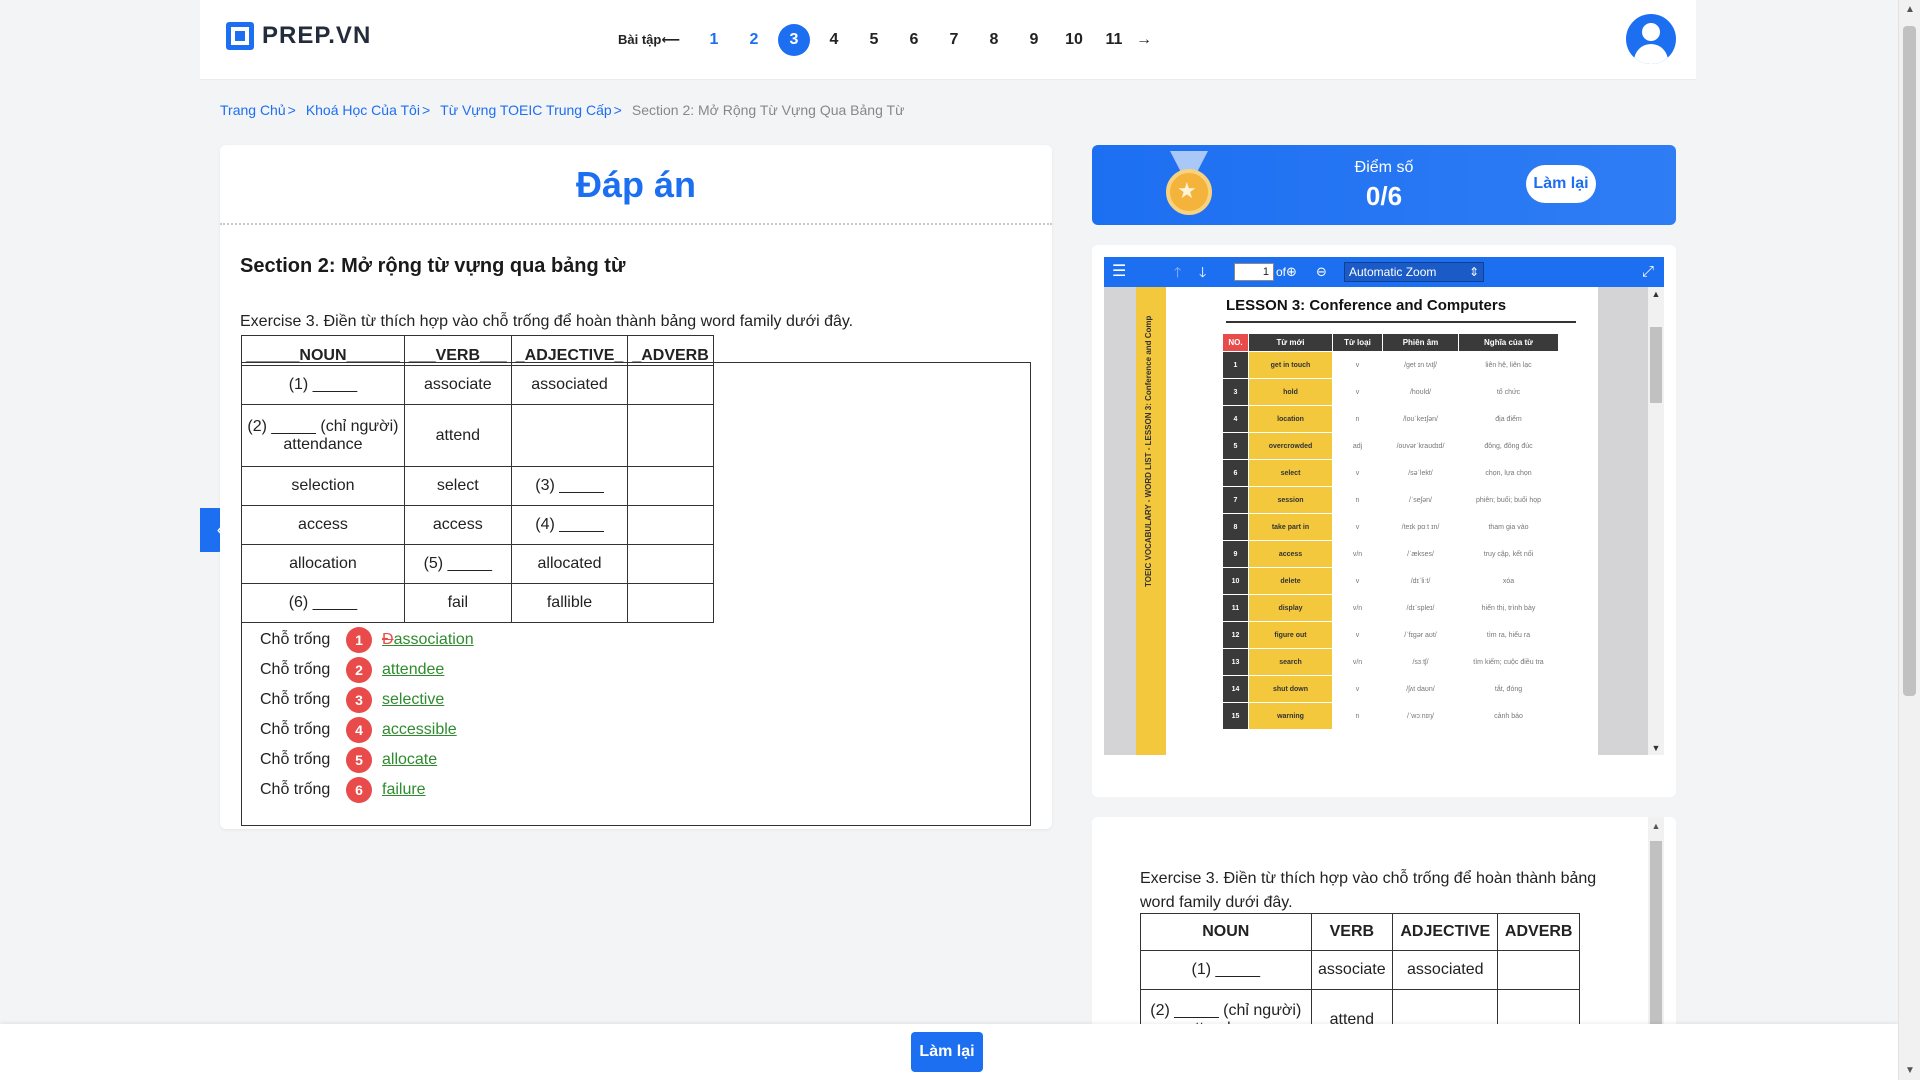  What do you see at coordinates (569, 350) in the screenshot?
I see `table-header: _ADJECTIVE_` at bounding box center [569, 350].